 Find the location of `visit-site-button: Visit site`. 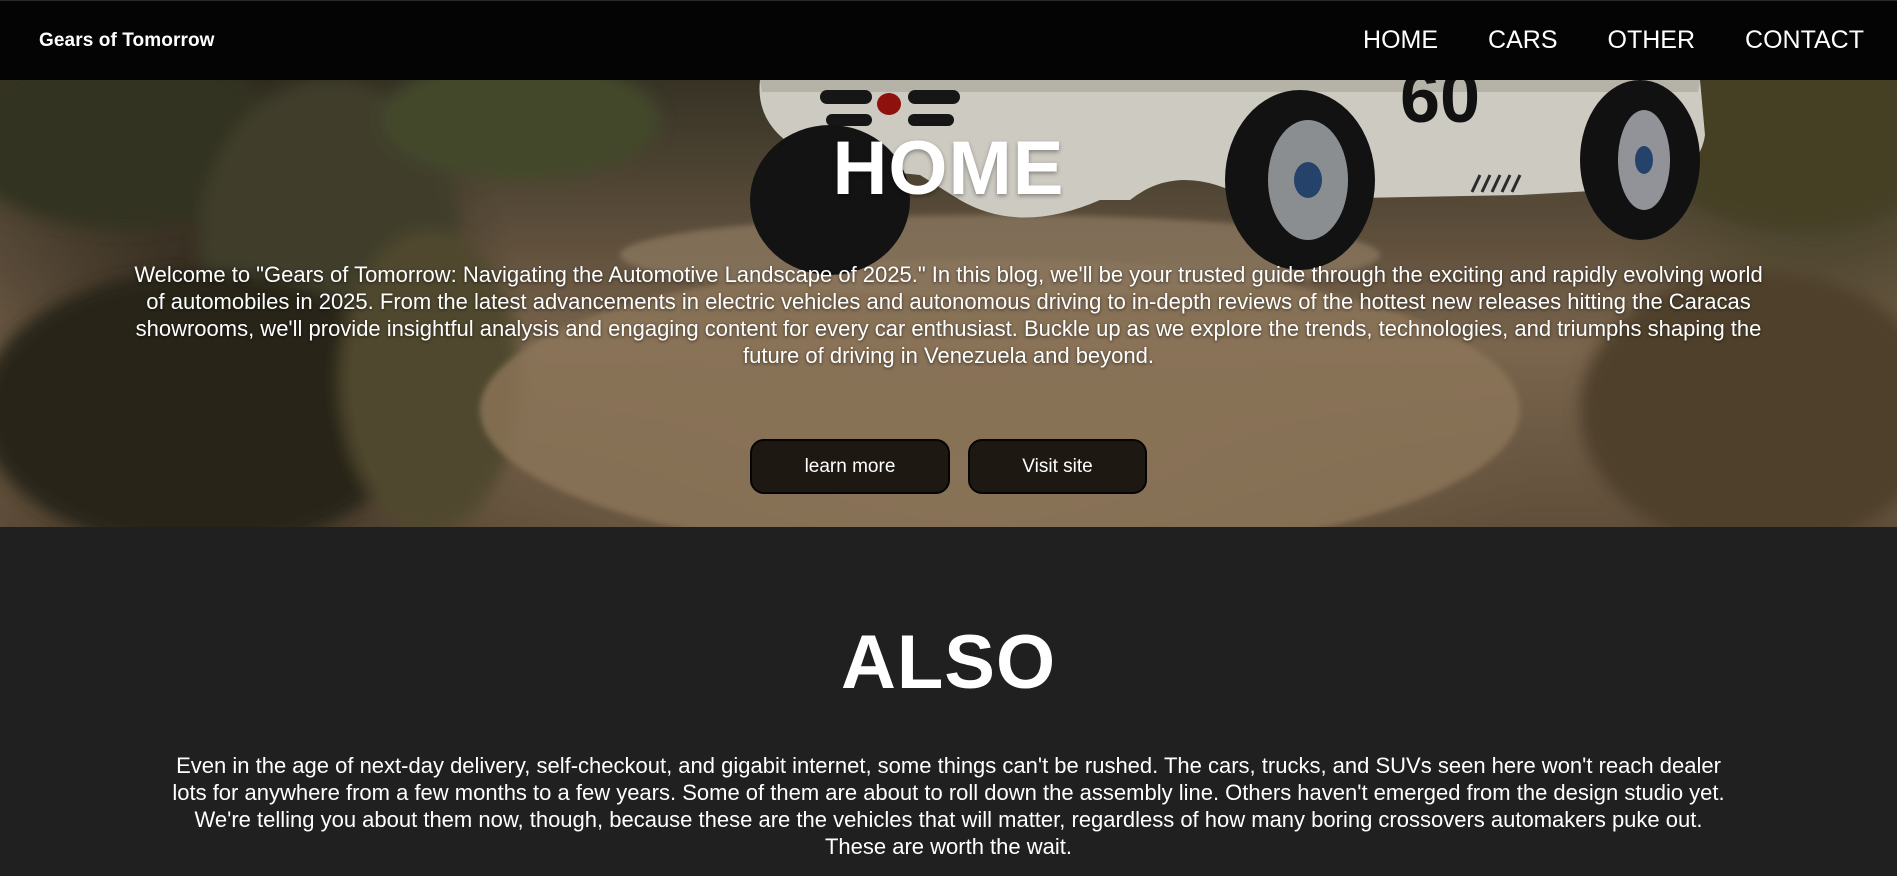

visit-site-button: Visit site is located at coordinates (1057, 466).